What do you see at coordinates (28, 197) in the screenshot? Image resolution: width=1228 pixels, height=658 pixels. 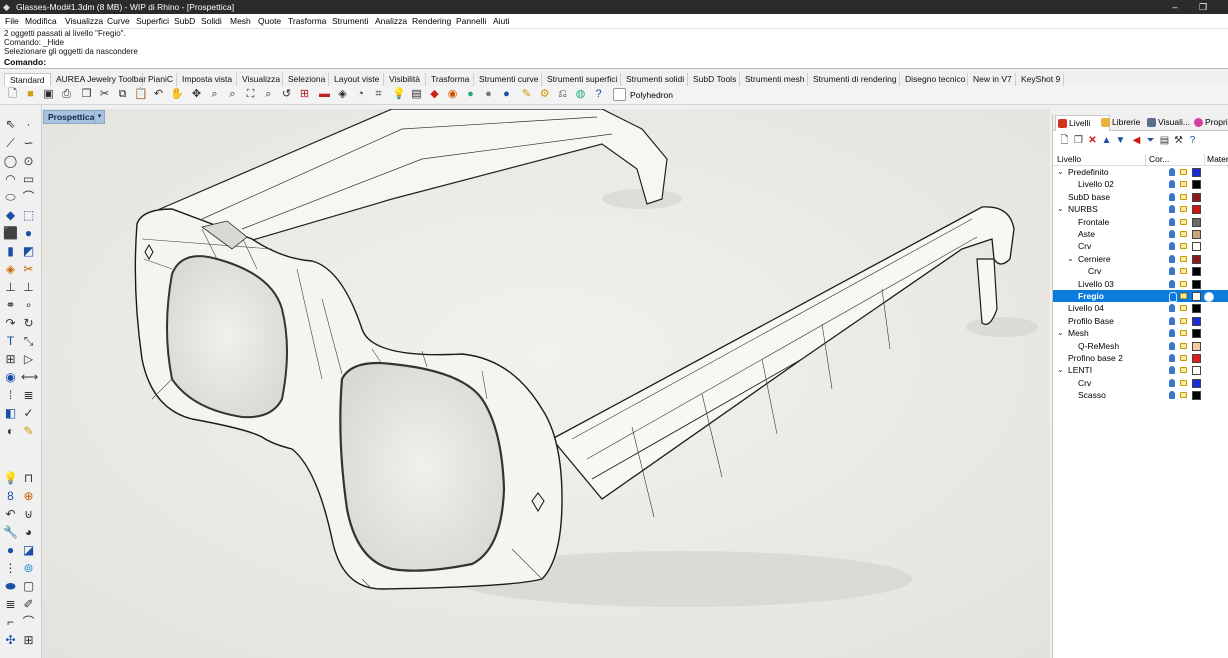 I see `fillet-curve-icon: ⌒` at bounding box center [28, 197].